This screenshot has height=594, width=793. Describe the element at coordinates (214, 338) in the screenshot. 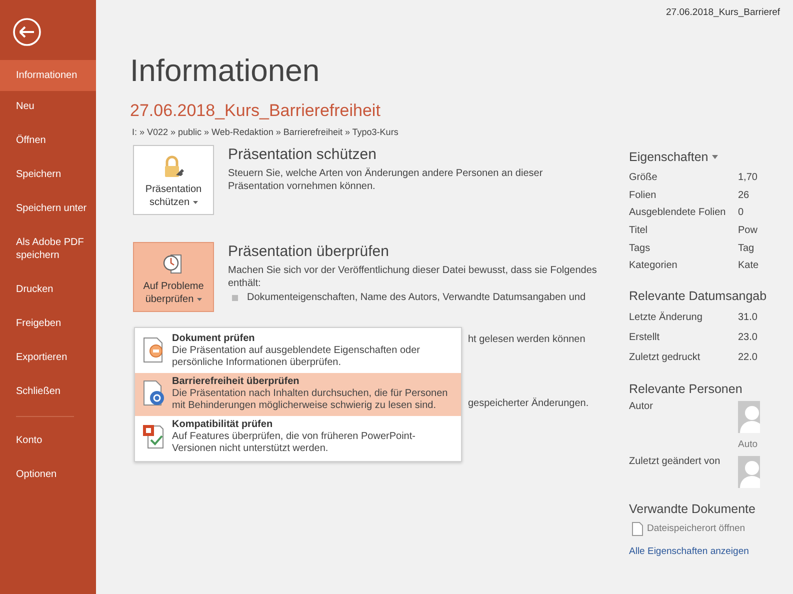

I see `menu-item-title: Dokument prüfen` at that location.